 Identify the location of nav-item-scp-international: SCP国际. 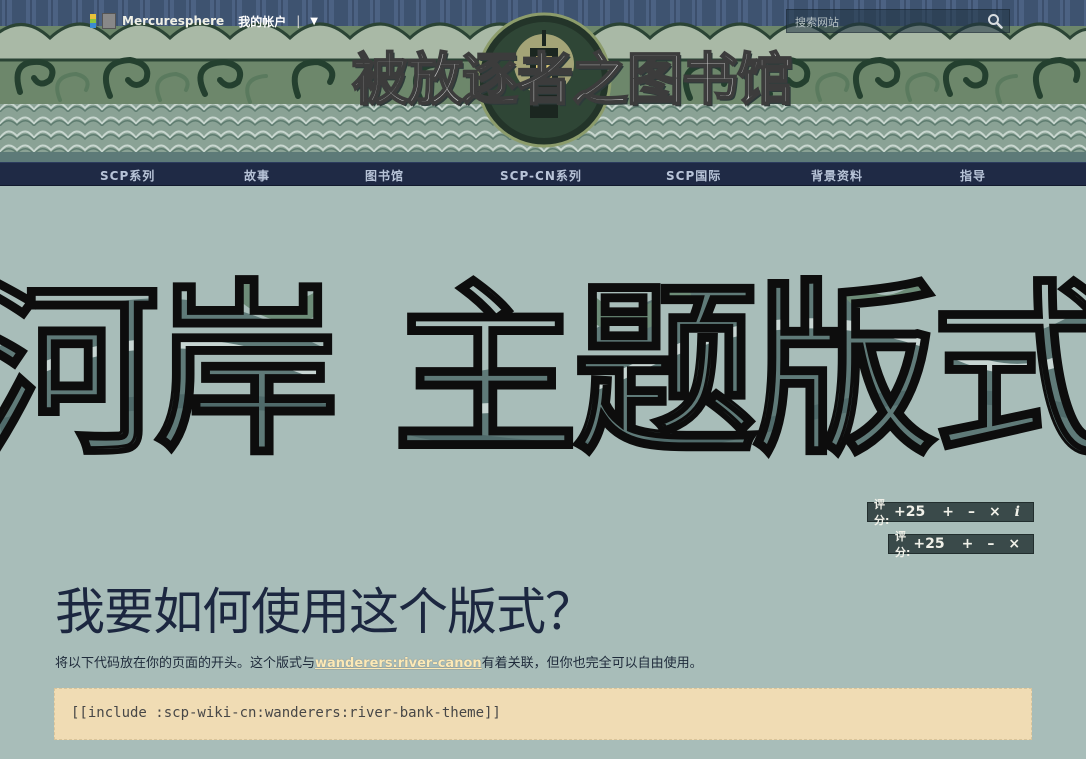
(693, 175).